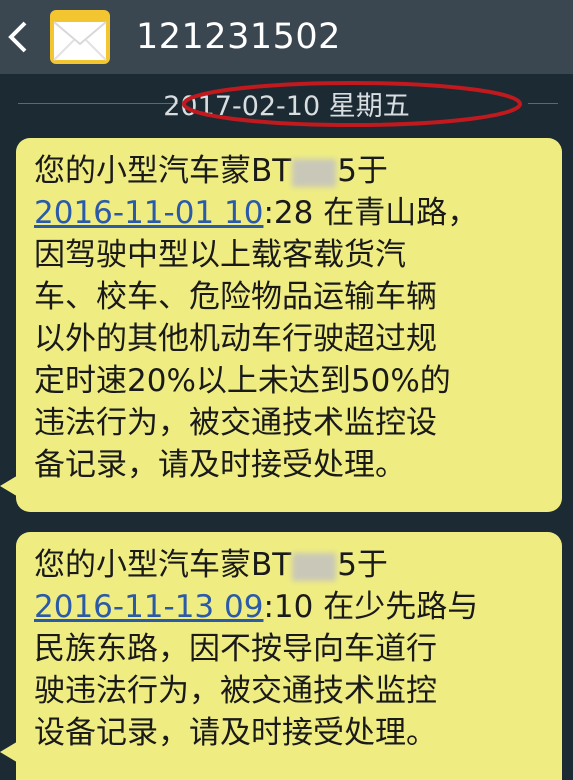 Image resolution: width=573 pixels, height=780 pixels. Describe the element at coordinates (235, 733) in the screenshot. I see `message-line: 设备记录，请及时接受处理。` at that location.